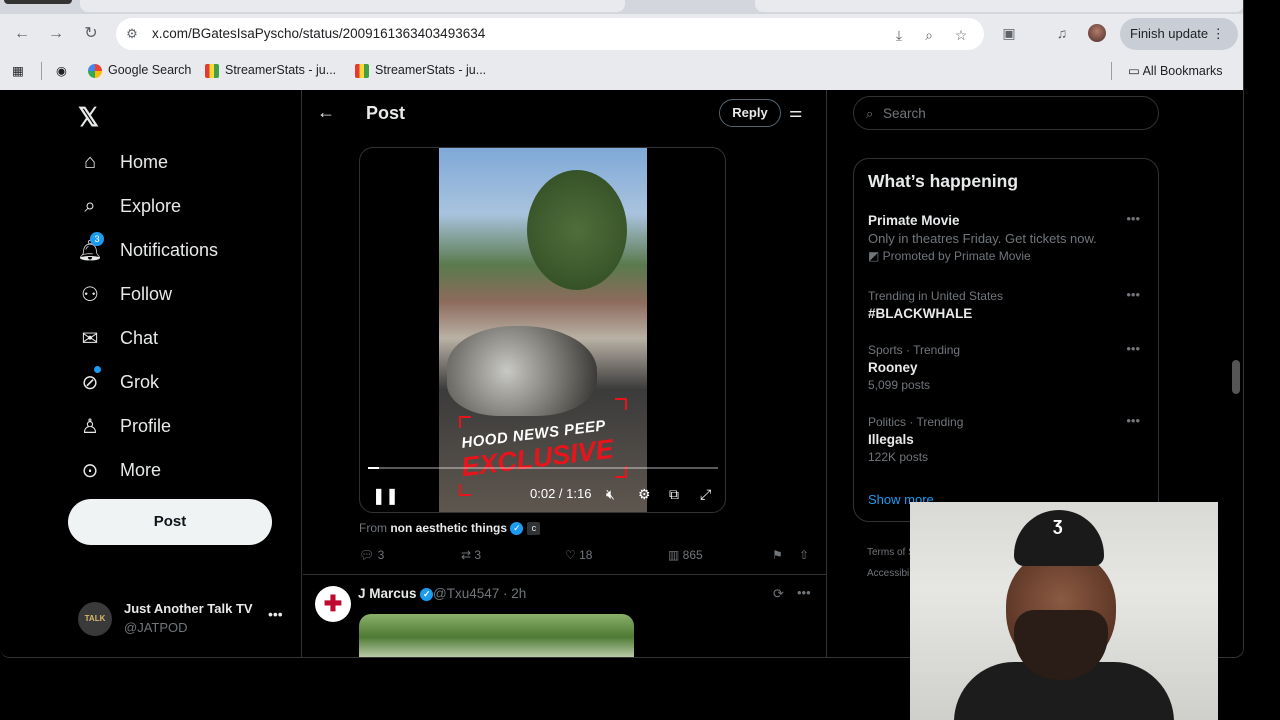  What do you see at coordinates (578, 555) in the screenshot?
I see `like-action: ♡ 18` at bounding box center [578, 555].